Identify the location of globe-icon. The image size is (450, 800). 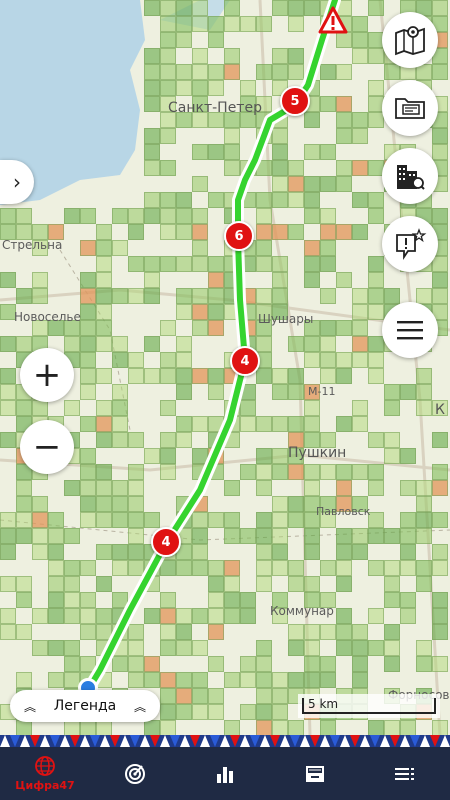
(45, 766).